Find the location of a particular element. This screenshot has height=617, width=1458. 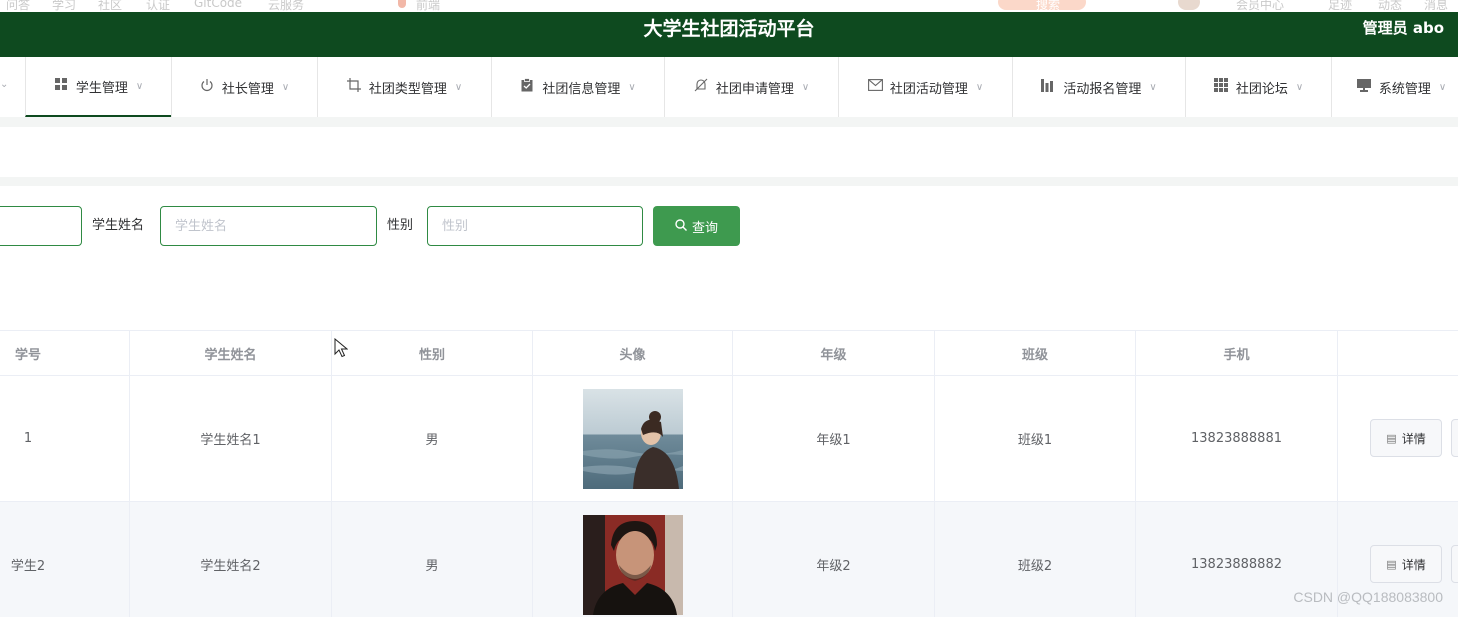

nav-item-club-info: 社团信息管理 ∨ is located at coordinates (577, 87).